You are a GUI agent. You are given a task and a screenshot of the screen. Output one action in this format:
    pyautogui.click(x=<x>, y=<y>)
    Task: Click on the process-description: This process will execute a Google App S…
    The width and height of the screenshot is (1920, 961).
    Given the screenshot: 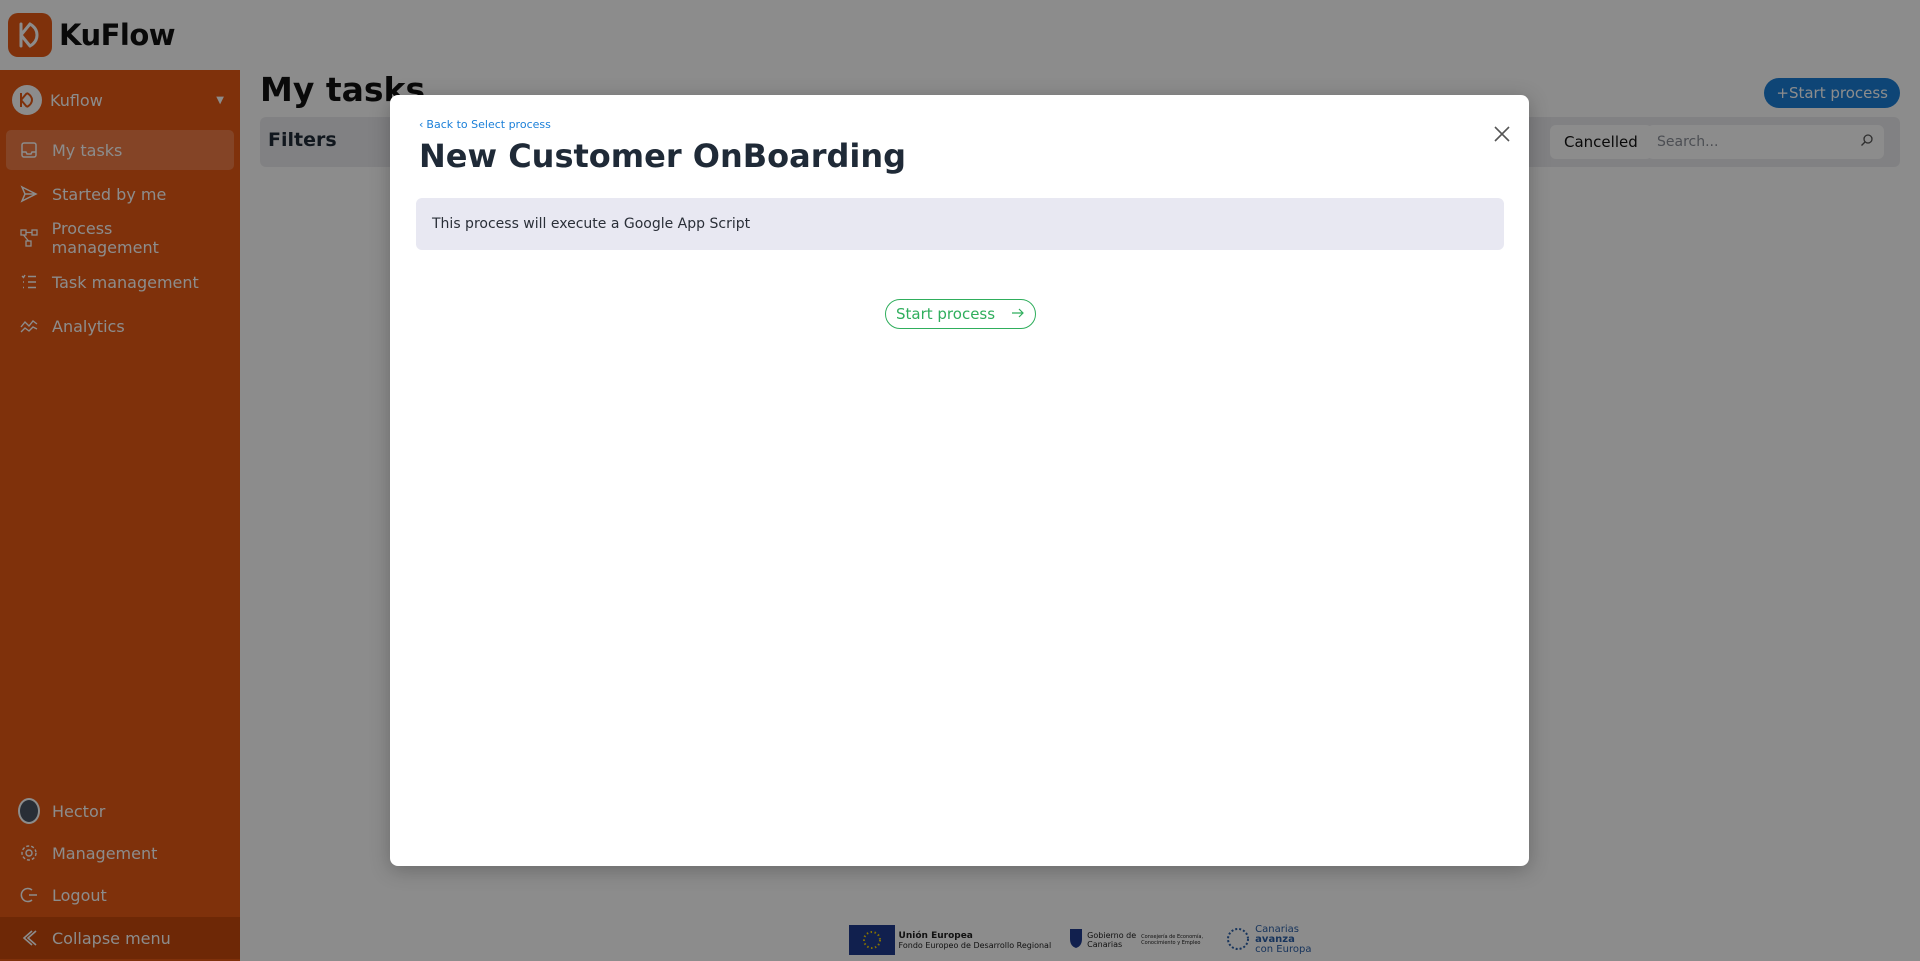 What is the action you would take?
    pyautogui.click(x=960, y=224)
    